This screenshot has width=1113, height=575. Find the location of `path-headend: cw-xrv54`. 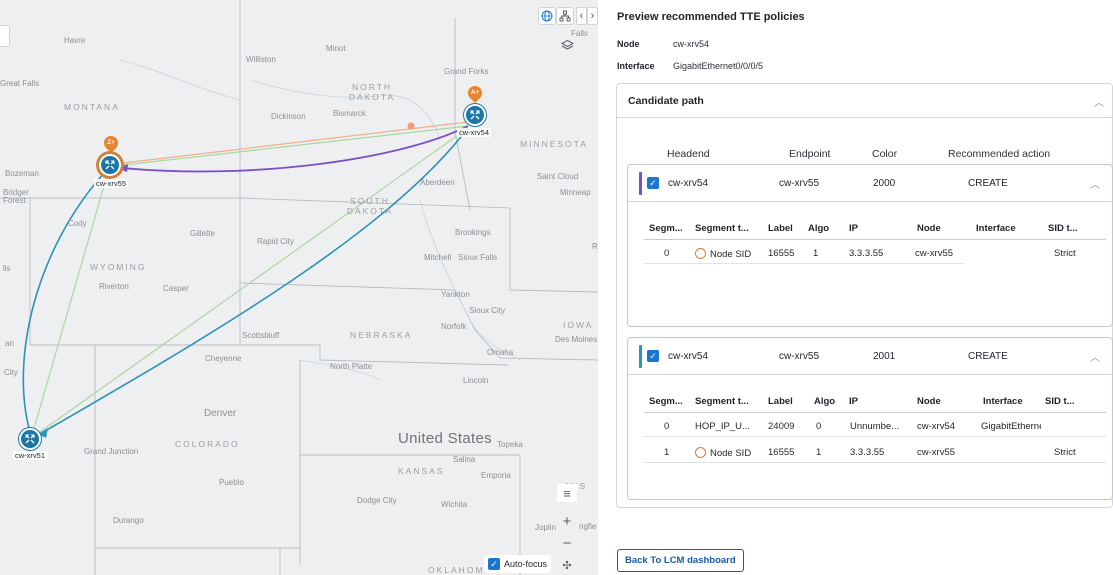

path-headend: cw-xrv54 is located at coordinates (688, 183).